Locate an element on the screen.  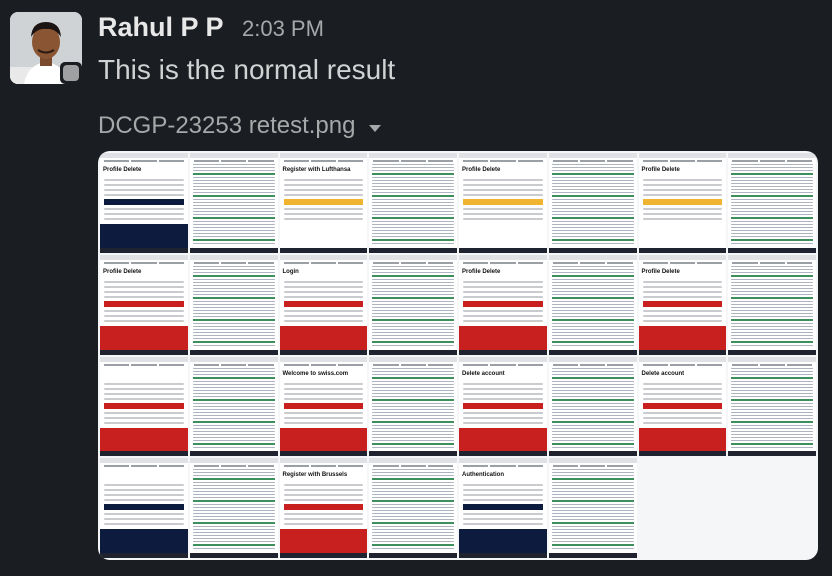
tile-title: Login is located at coordinates (290, 271).